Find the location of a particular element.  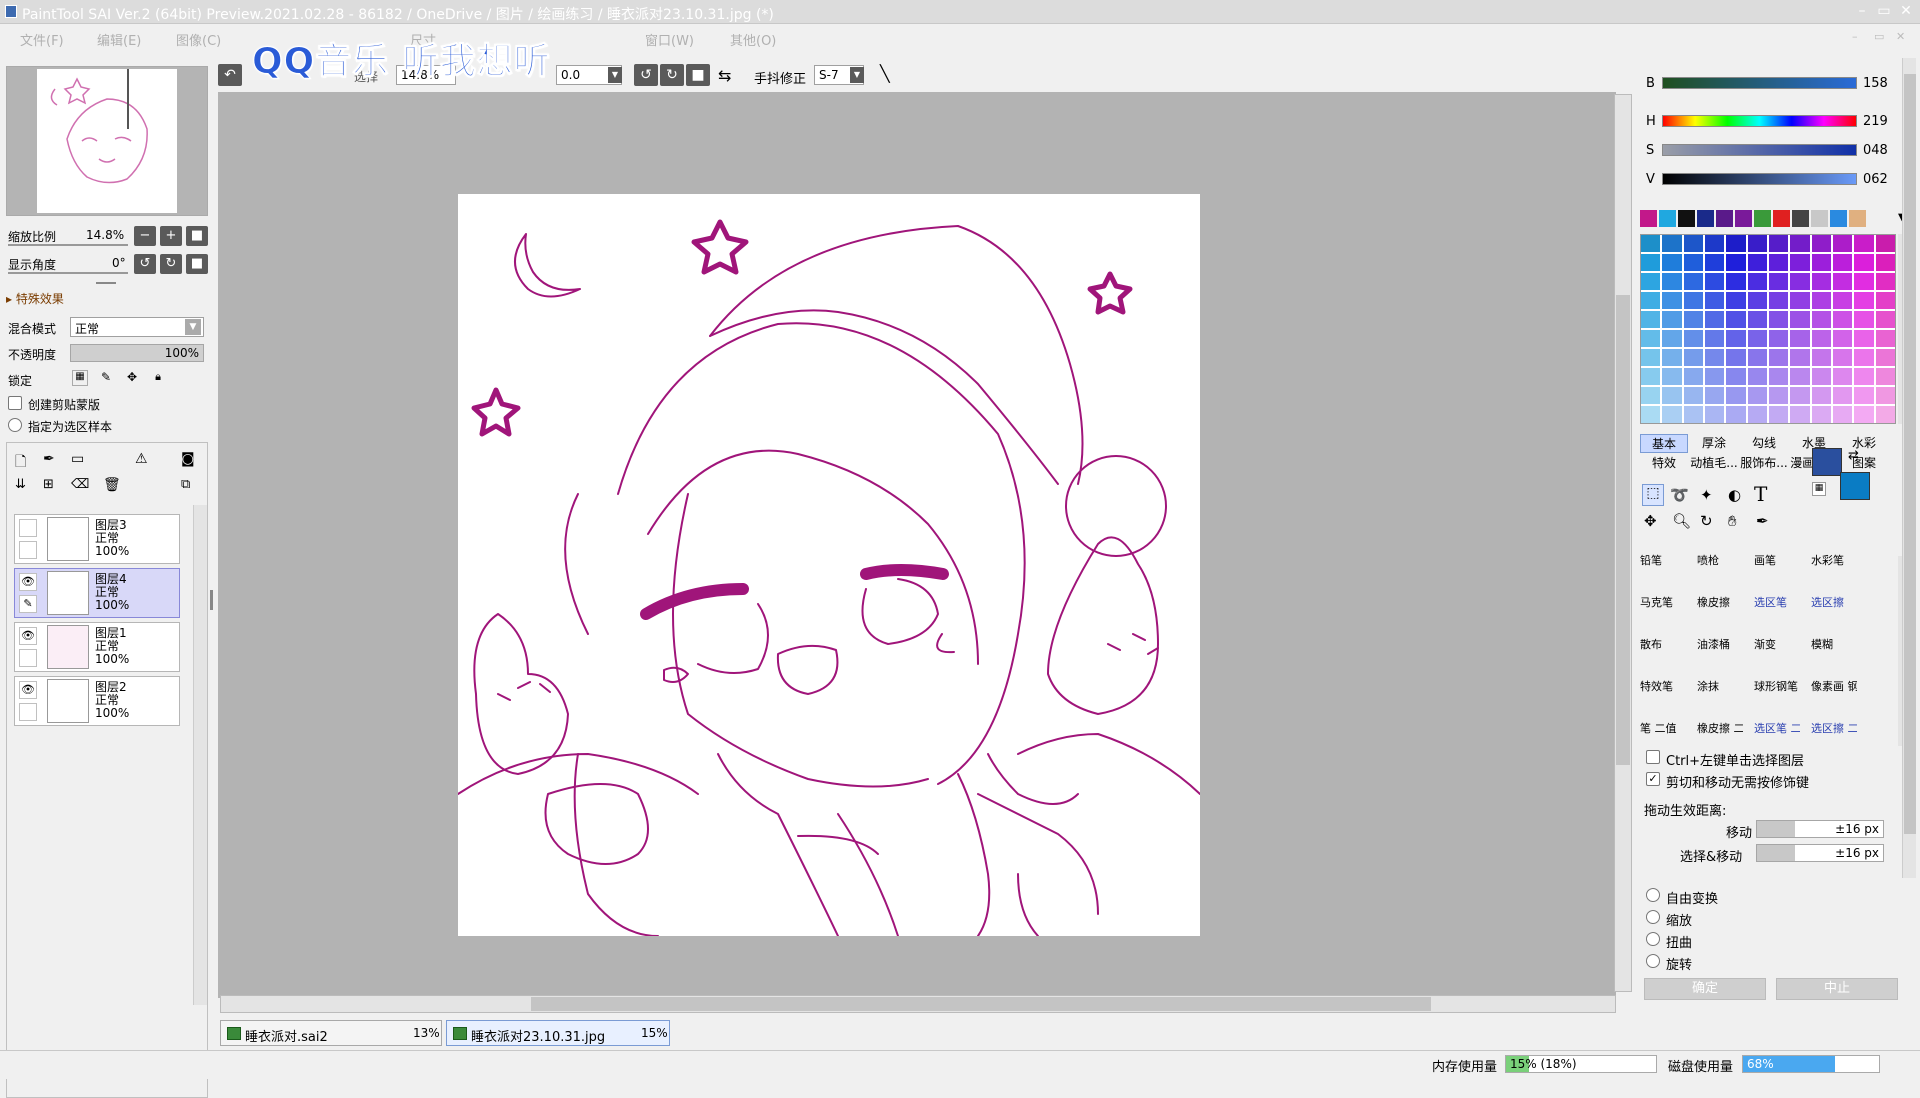

close-button: ✕ is located at coordinates (1906, 11).